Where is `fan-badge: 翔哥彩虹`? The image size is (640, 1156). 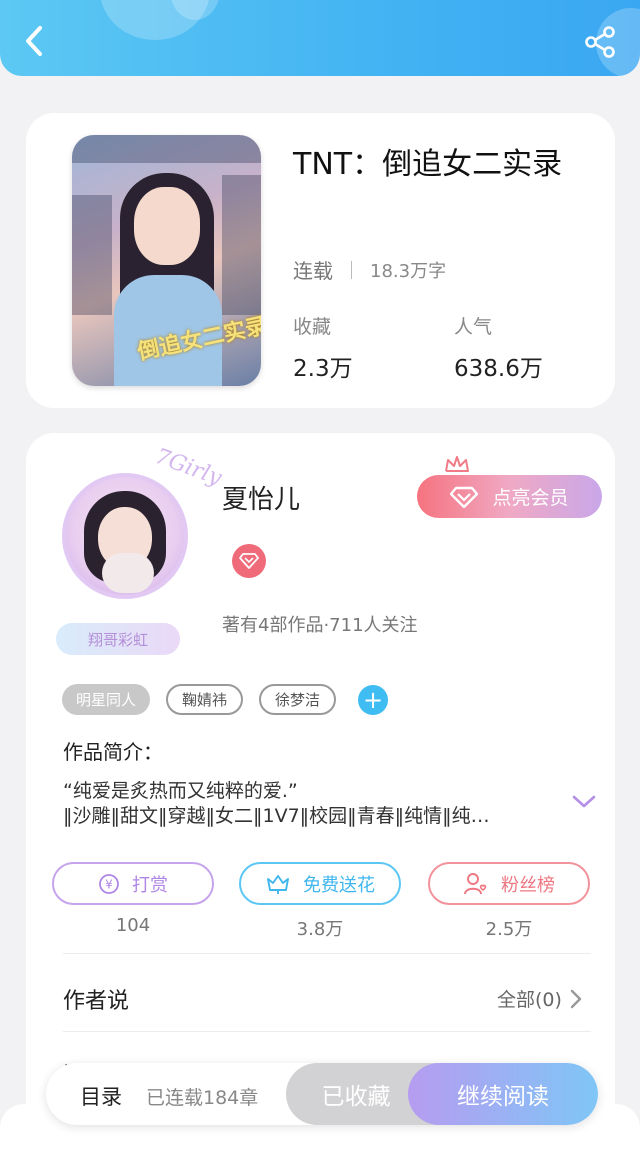
fan-badge: 翔哥彩虹 is located at coordinates (118, 639).